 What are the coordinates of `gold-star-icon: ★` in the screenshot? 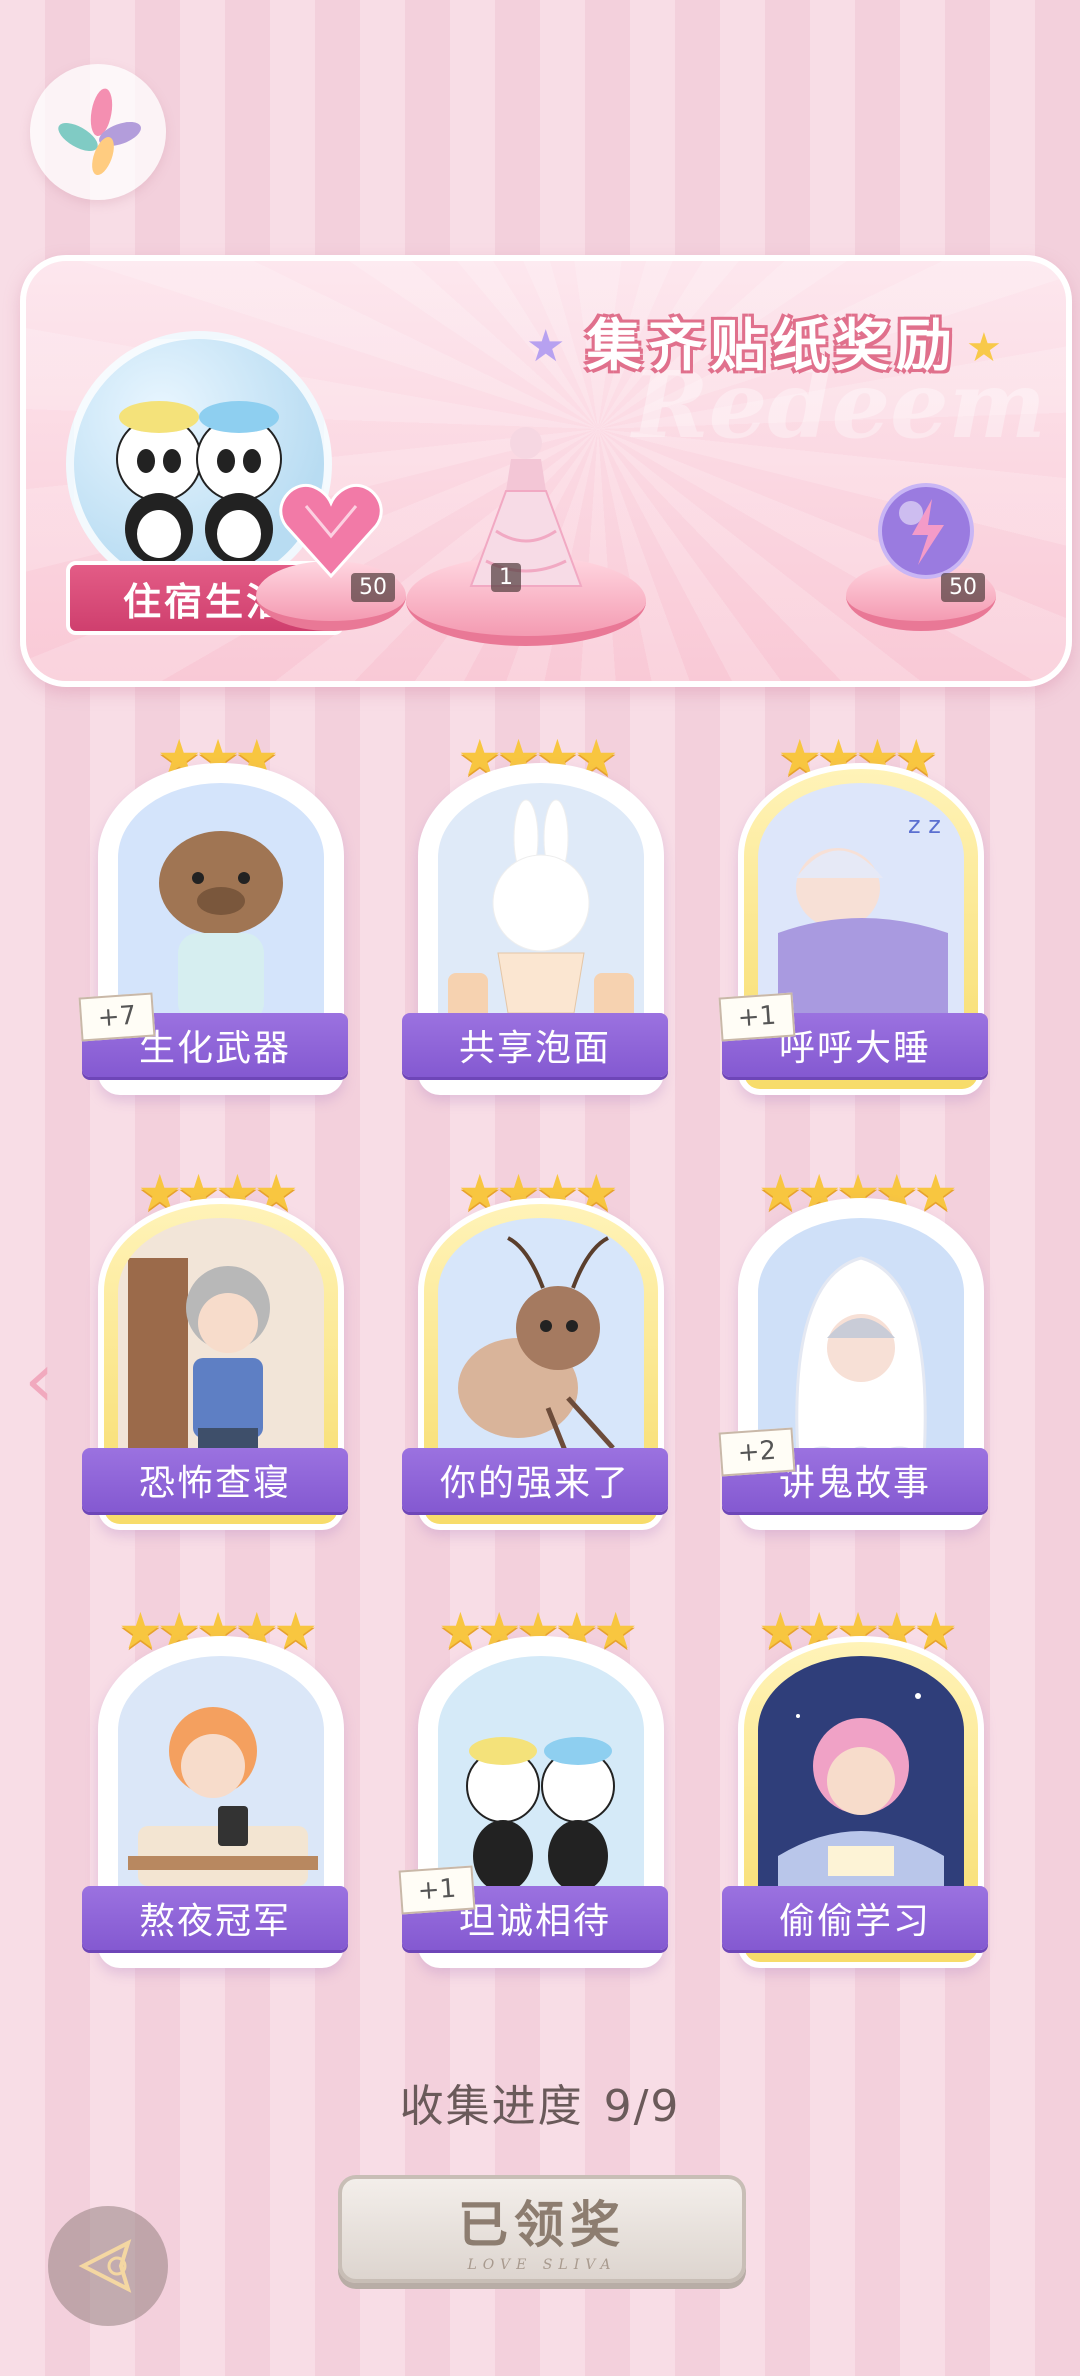 It's located at (984, 348).